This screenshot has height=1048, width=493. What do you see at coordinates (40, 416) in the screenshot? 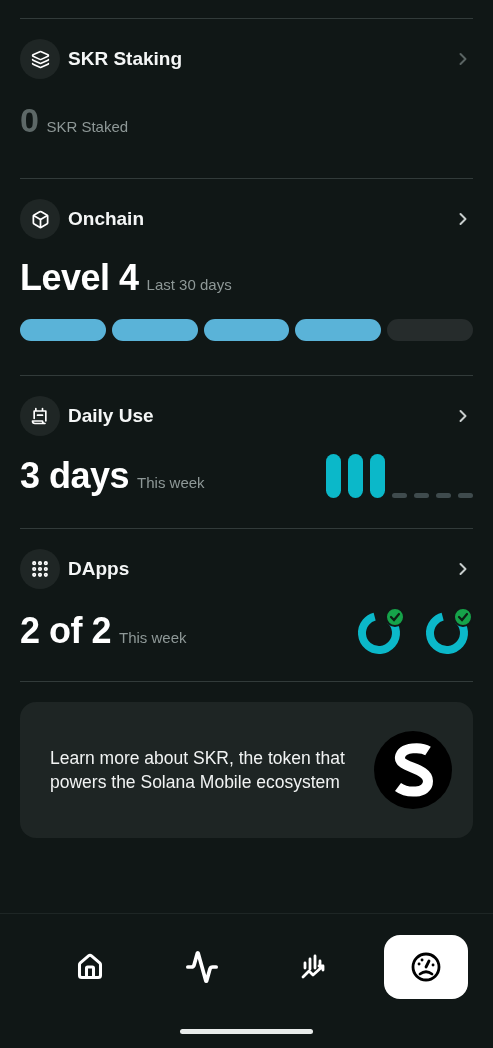
I see `calendar-icon` at bounding box center [40, 416].